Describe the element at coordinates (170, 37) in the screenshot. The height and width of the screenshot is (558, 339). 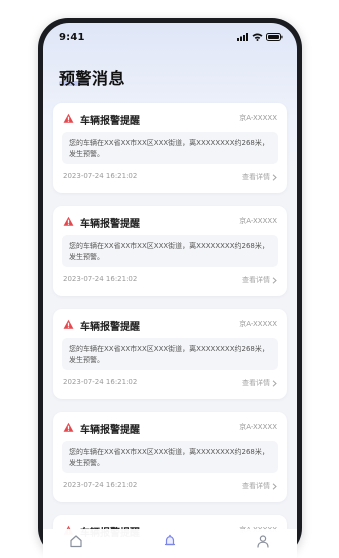
I see `status-bar: 9:41` at that location.